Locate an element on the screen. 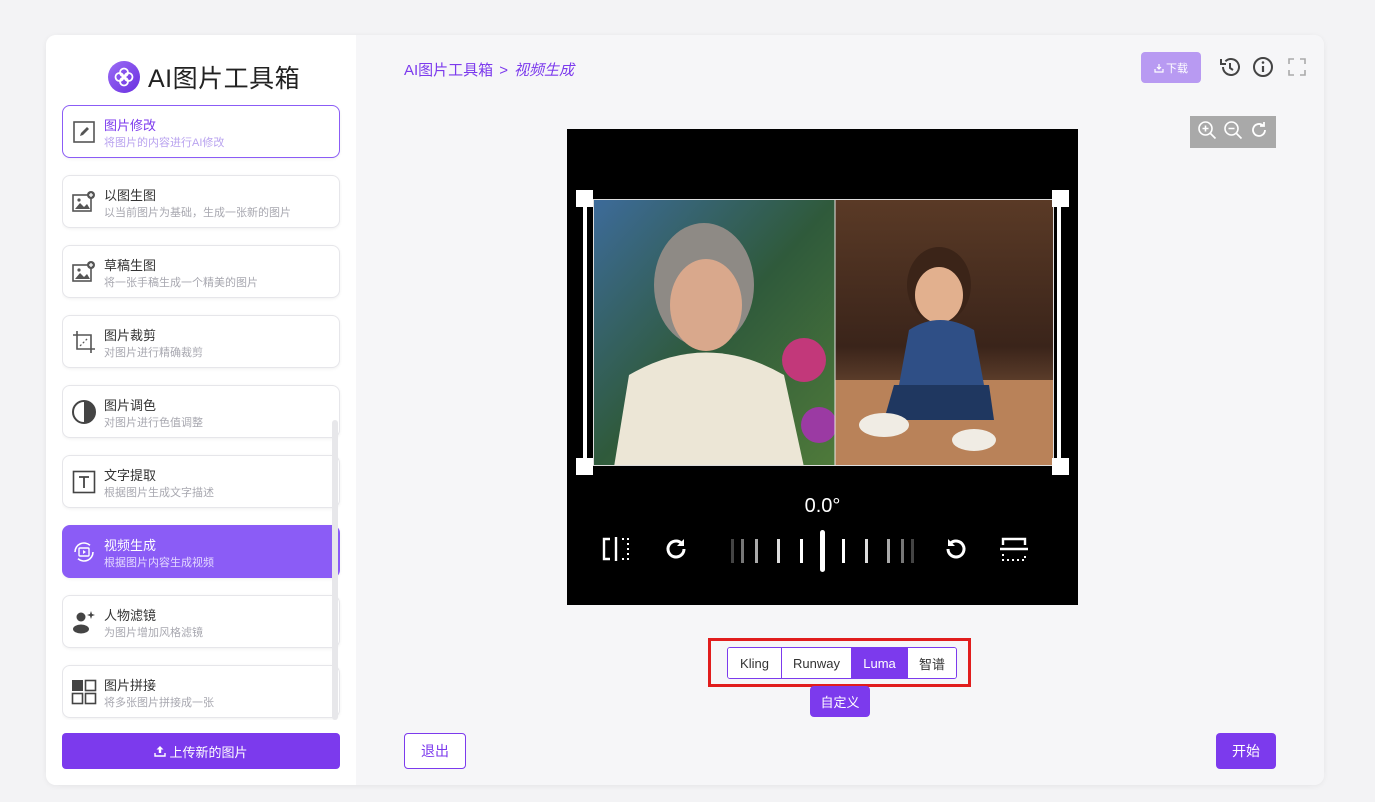 Image resolution: width=1375 pixels, height=802 pixels. crop-icon is located at coordinates (84, 342).